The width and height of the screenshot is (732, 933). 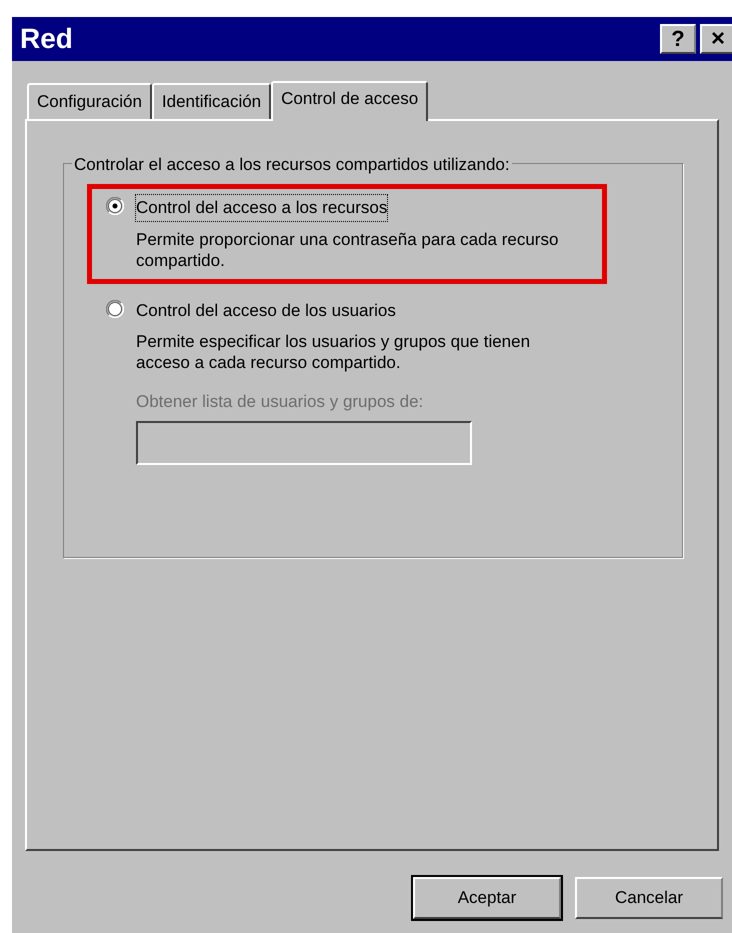 I want to click on tab: Configuración, so click(x=89, y=101).